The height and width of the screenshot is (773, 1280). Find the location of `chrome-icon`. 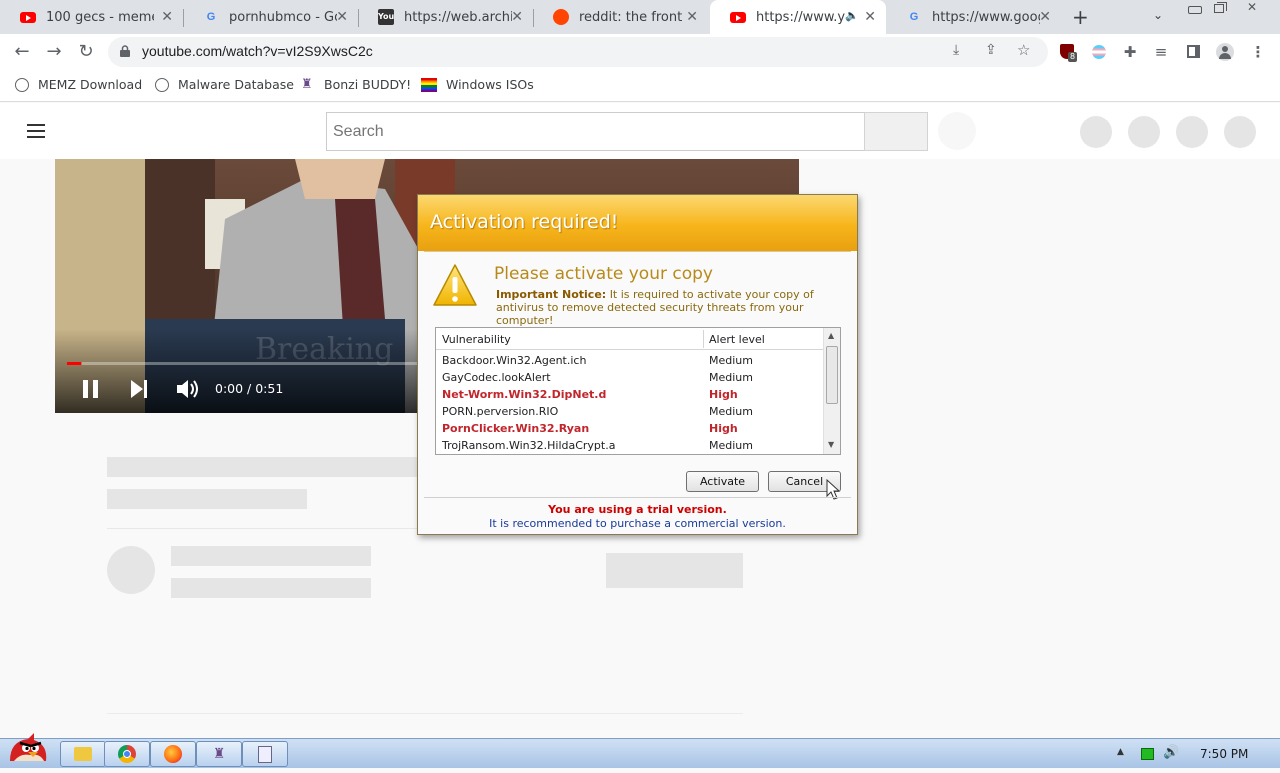

chrome-icon is located at coordinates (127, 754).